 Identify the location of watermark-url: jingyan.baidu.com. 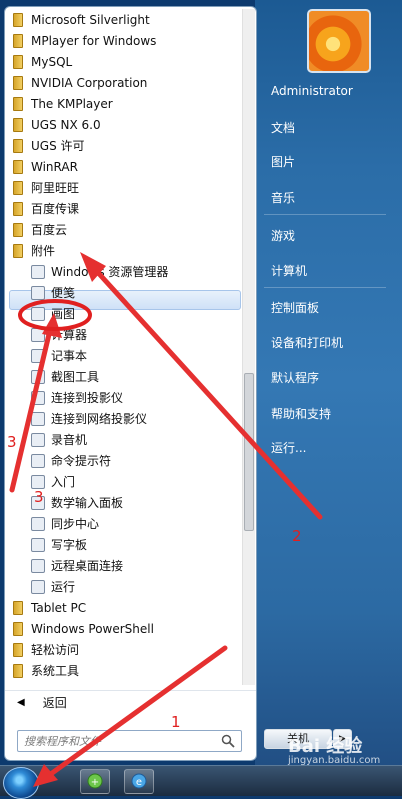
(334, 760).